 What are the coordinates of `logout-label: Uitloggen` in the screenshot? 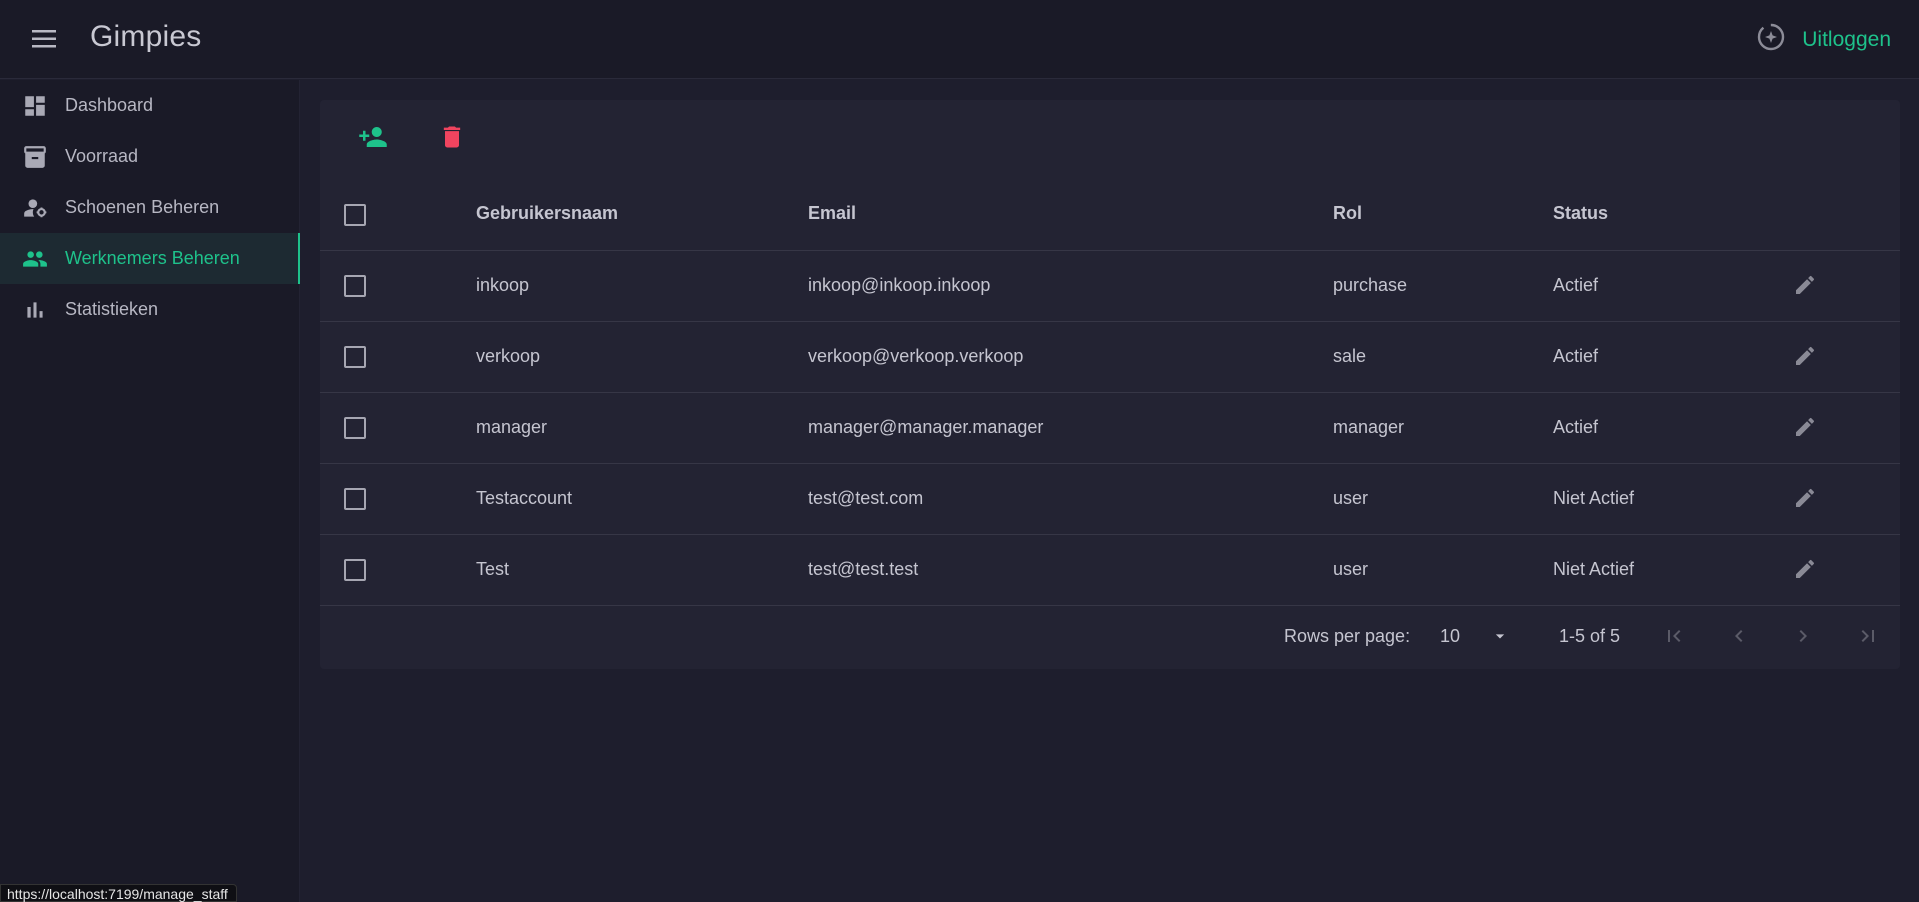 It's located at (1846, 39).